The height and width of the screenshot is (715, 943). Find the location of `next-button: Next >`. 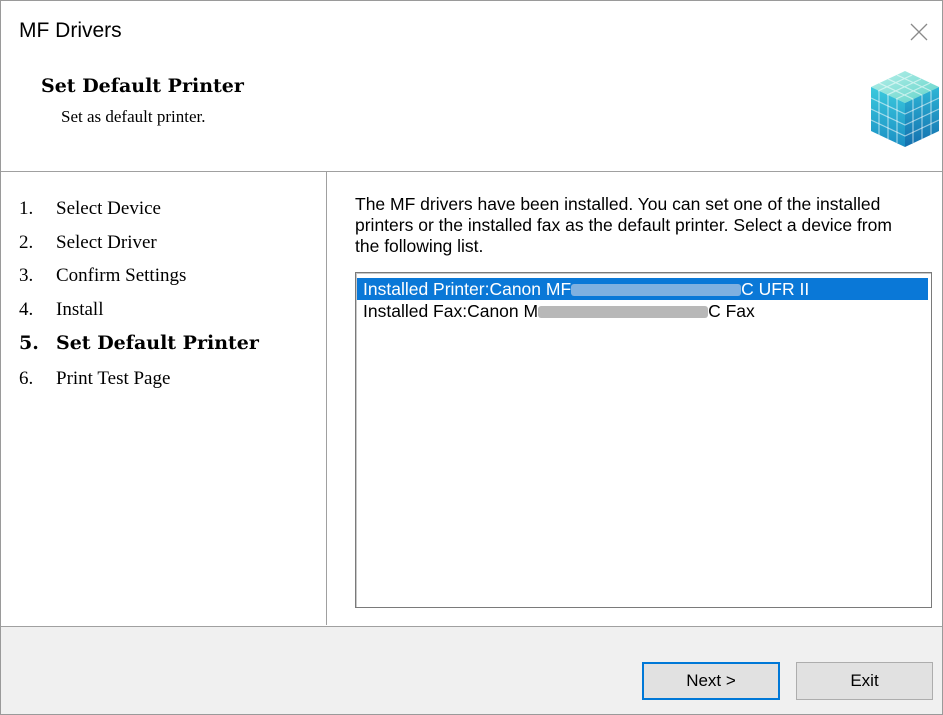

next-button: Next > is located at coordinates (711, 681).